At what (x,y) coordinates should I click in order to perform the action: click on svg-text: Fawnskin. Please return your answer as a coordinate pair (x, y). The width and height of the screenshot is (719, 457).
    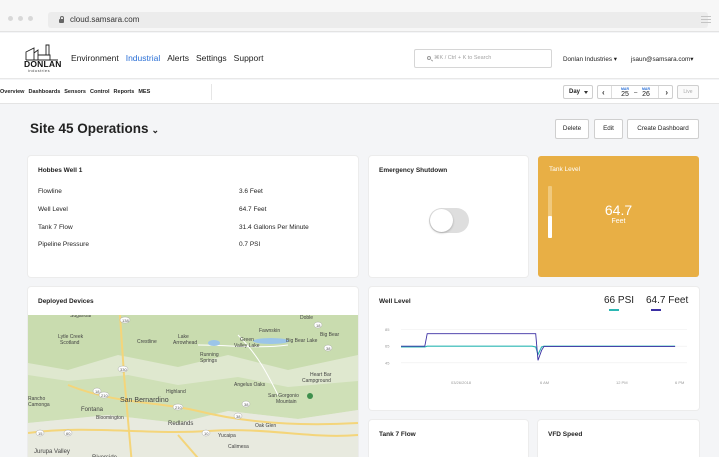
    Looking at the image, I should click on (269, 331).